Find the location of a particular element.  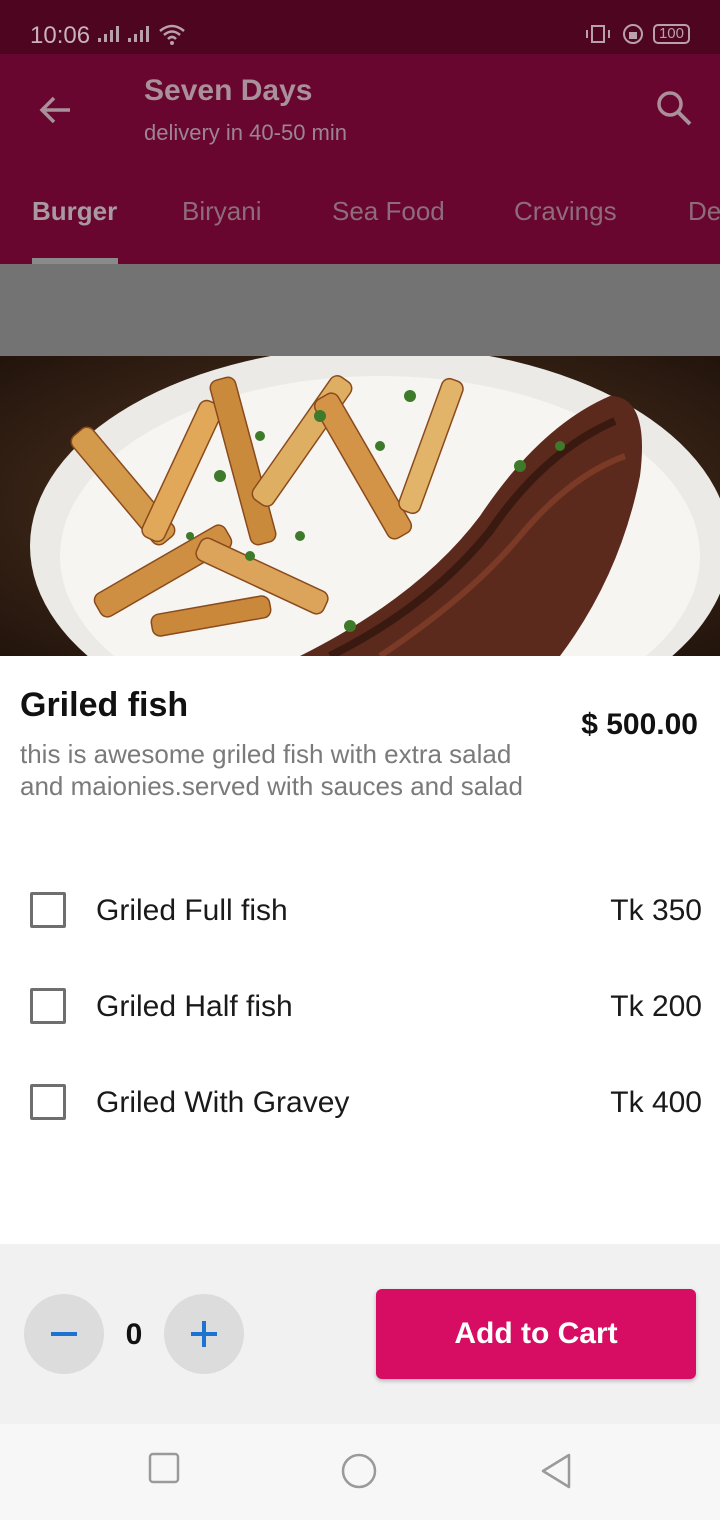

tab-burger: Burger is located at coordinates (74, 211).